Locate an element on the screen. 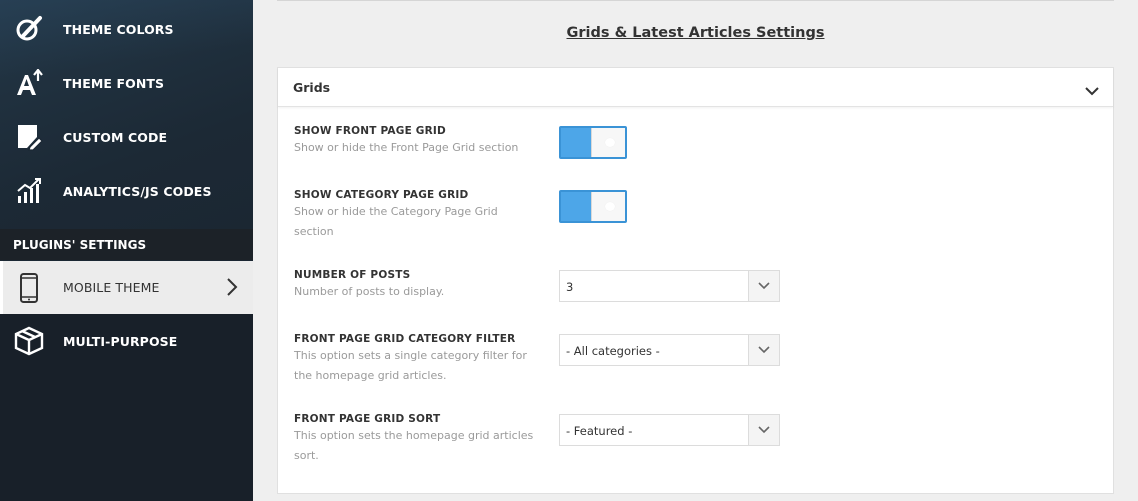 The image size is (1138, 501). paintbrush-icon is located at coordinates (29, 29).